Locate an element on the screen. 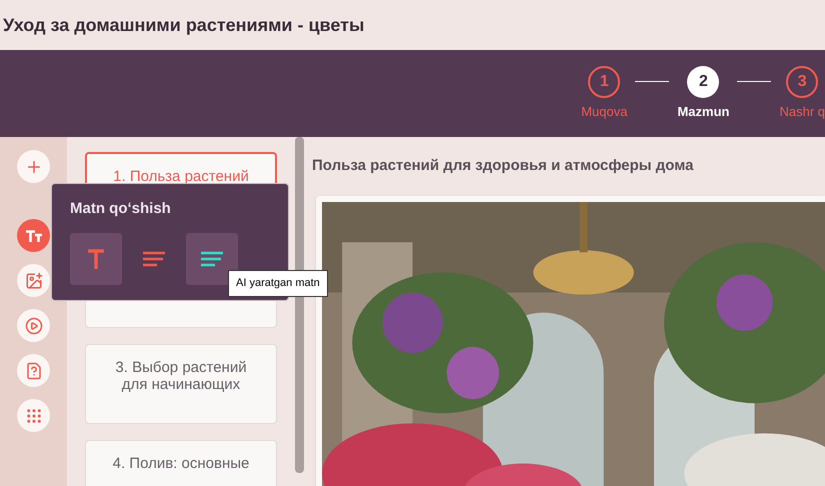  page-title: Уход за домашними растениями - цветы is located at coordinates (183, 25).